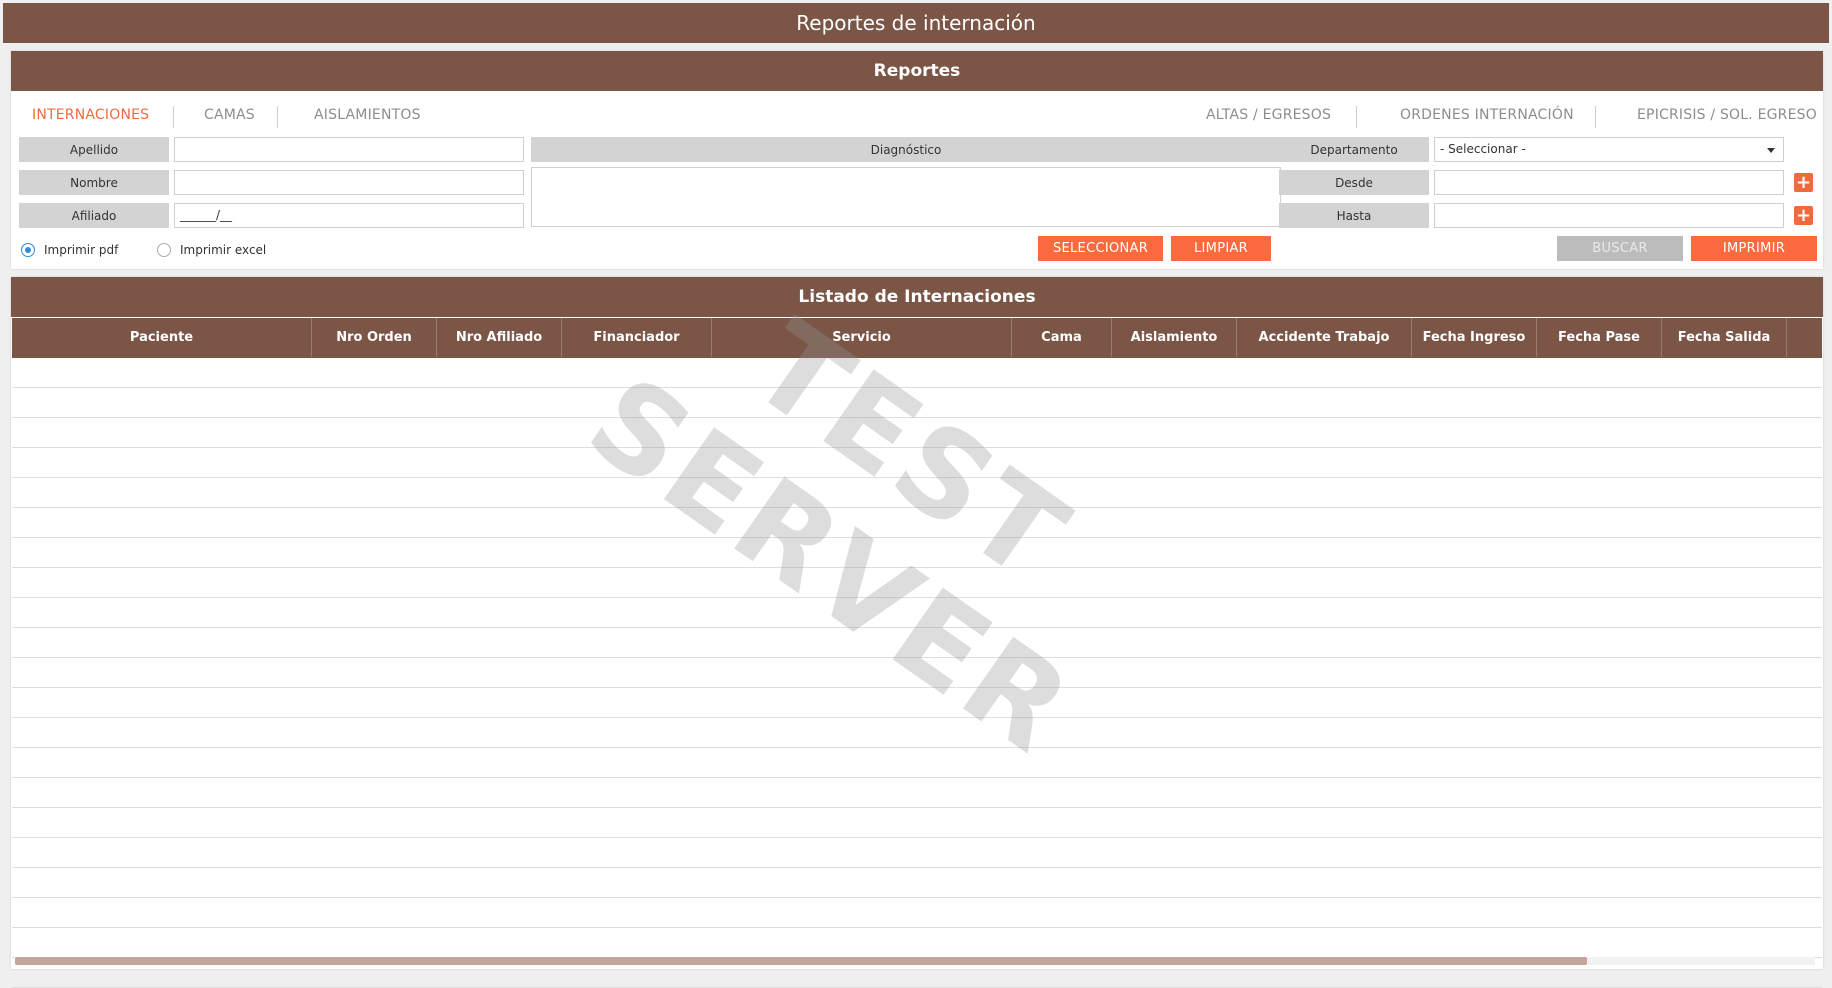  Describe the element at coordinates (94, 182) in the screenshot. I see `nombre-label: Nombre` at that location.